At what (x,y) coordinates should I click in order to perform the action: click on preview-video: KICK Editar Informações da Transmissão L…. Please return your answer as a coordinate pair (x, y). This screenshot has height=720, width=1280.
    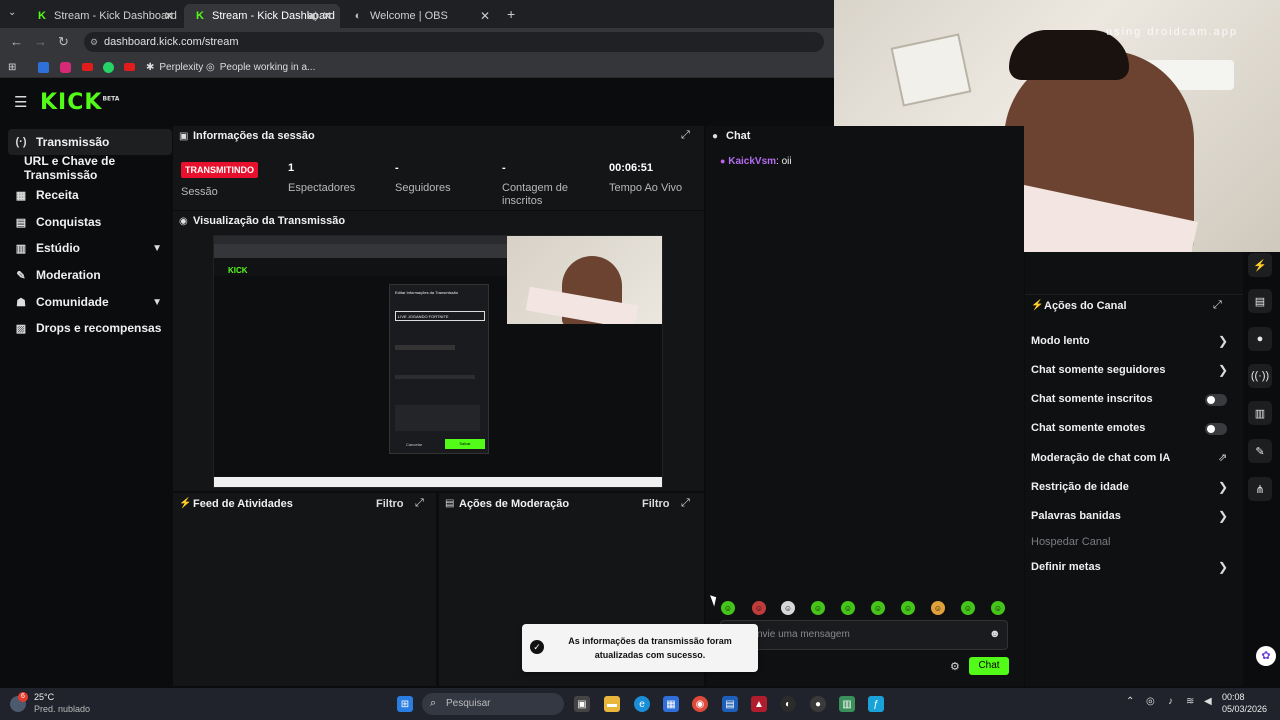
    Looking at the image, I should click on (438, 361).